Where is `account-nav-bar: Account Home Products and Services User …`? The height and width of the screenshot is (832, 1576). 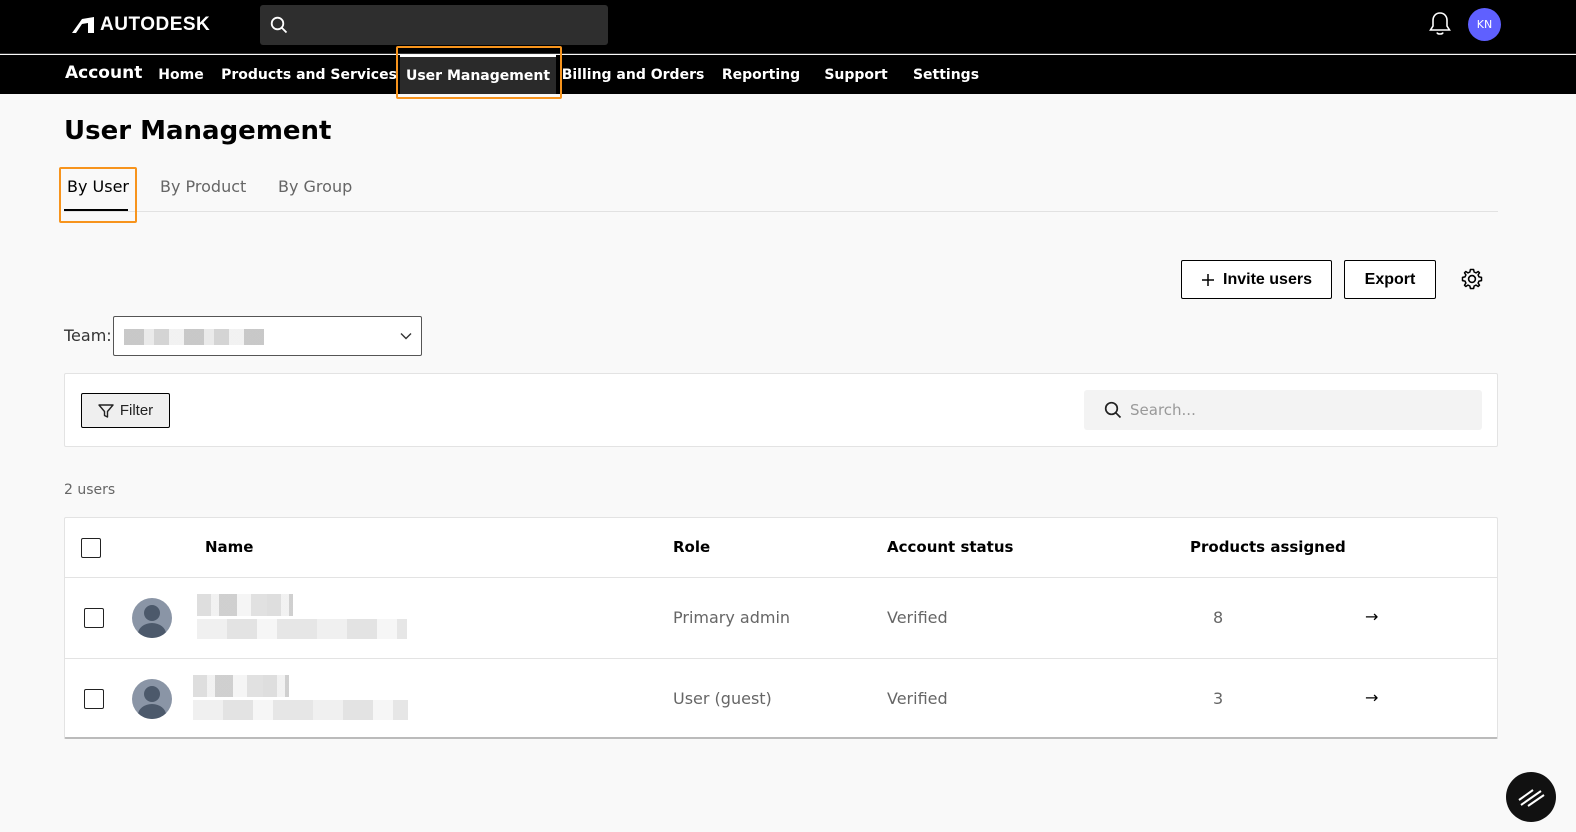
account-nav-bar: Account Home Products and Services User … is located at coordinates (788, 74).